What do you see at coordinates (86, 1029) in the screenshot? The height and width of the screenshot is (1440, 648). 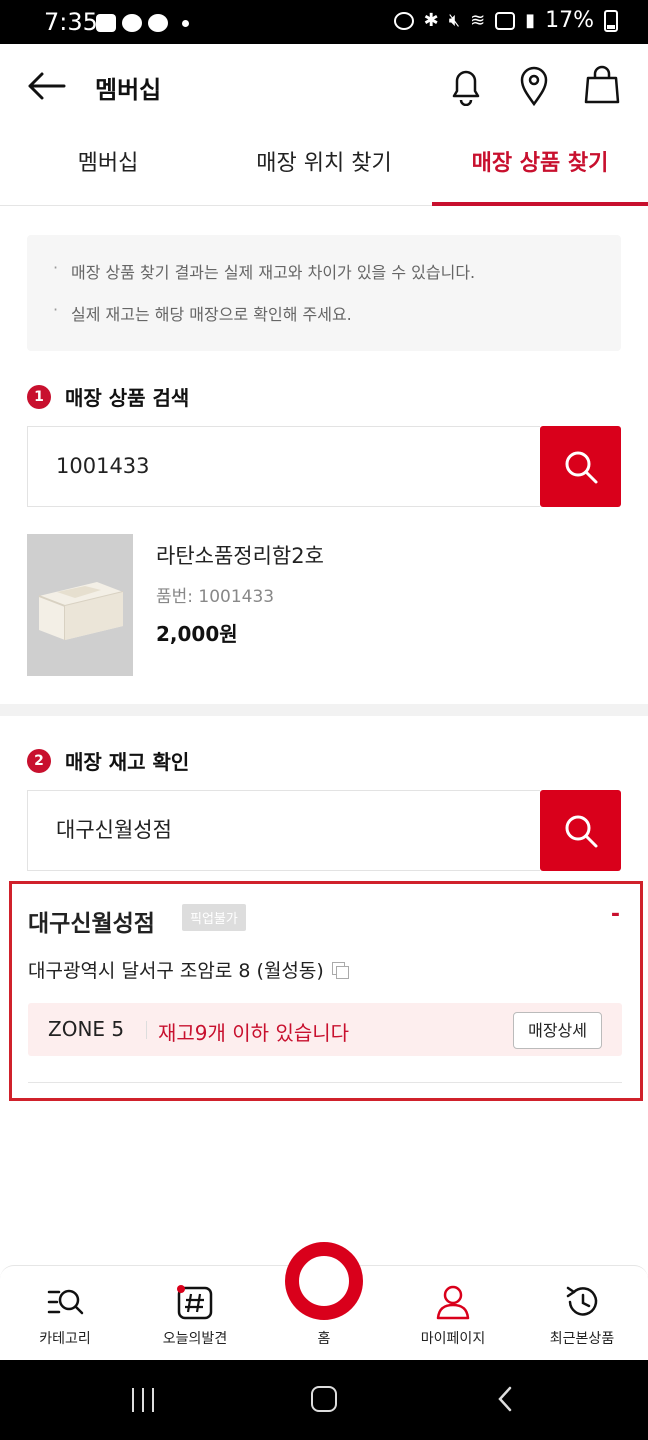 I see `zone-label: ZONE 5` at bounding box center [86, 1029].